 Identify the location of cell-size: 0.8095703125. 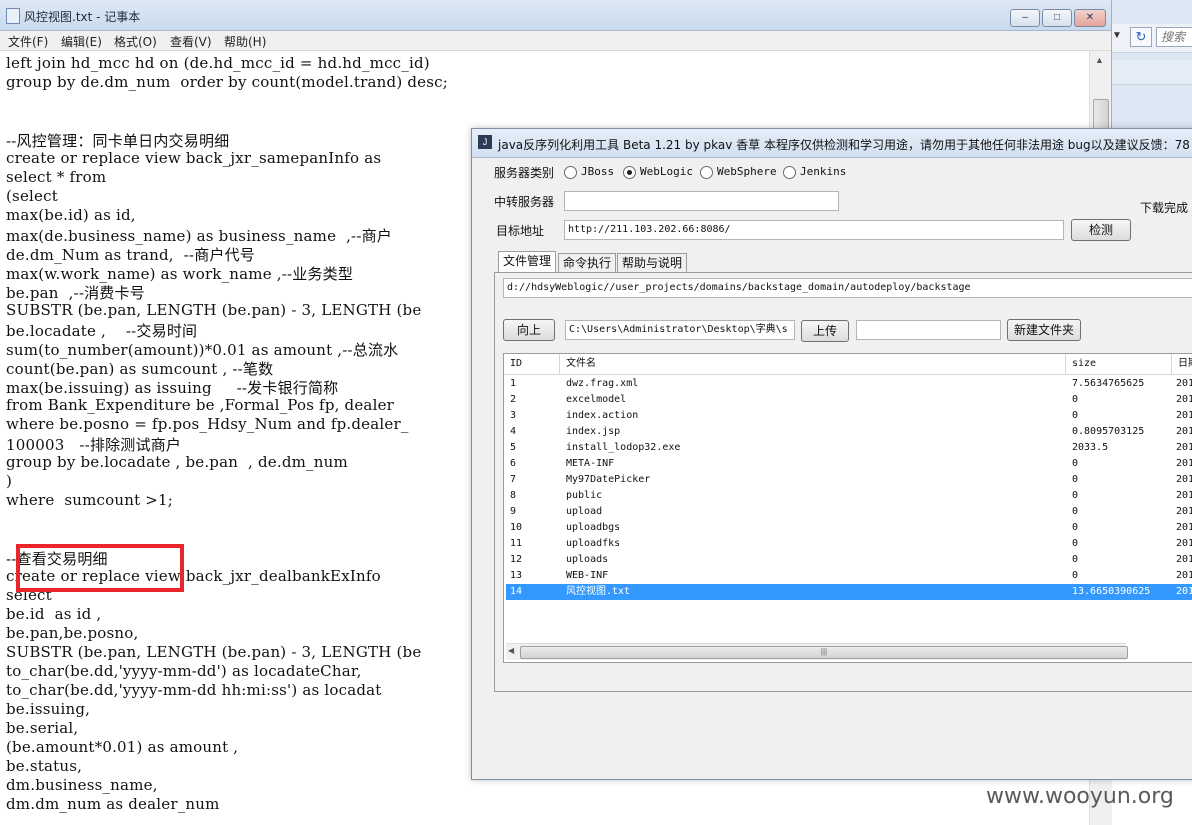
(1108, 431).